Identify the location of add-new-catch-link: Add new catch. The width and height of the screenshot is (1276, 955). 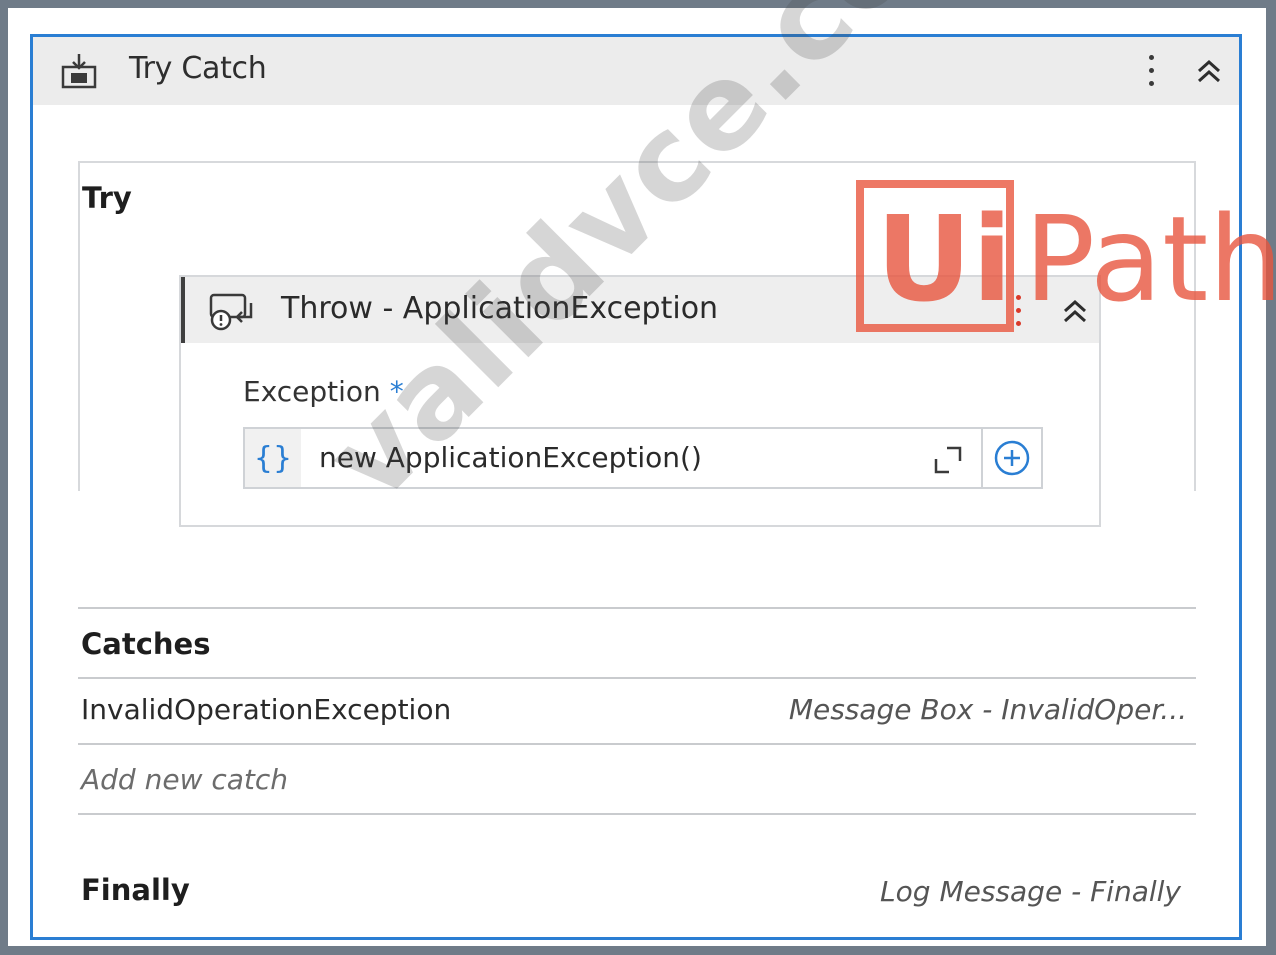
(184, 779).